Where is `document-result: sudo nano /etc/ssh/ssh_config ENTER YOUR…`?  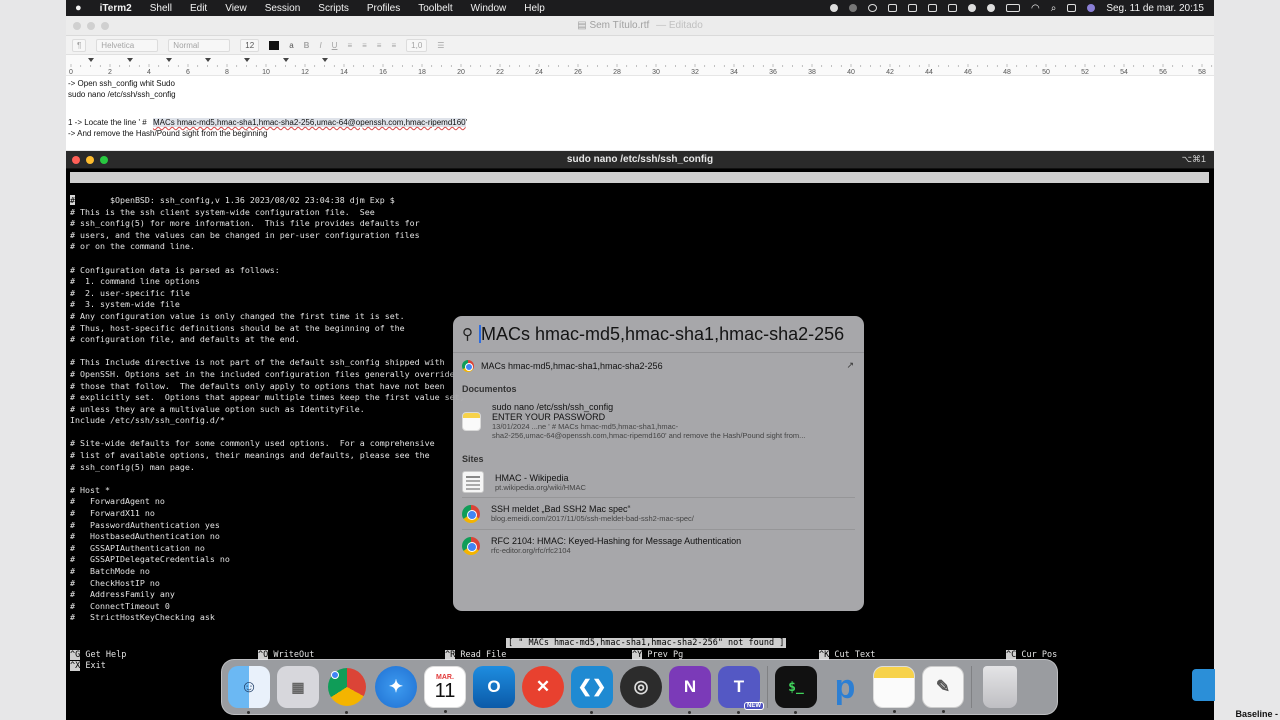
document-result: sudo nano /etc/ssh/ssh_config ENTER YOUR… is located at coordinates (658, 420).